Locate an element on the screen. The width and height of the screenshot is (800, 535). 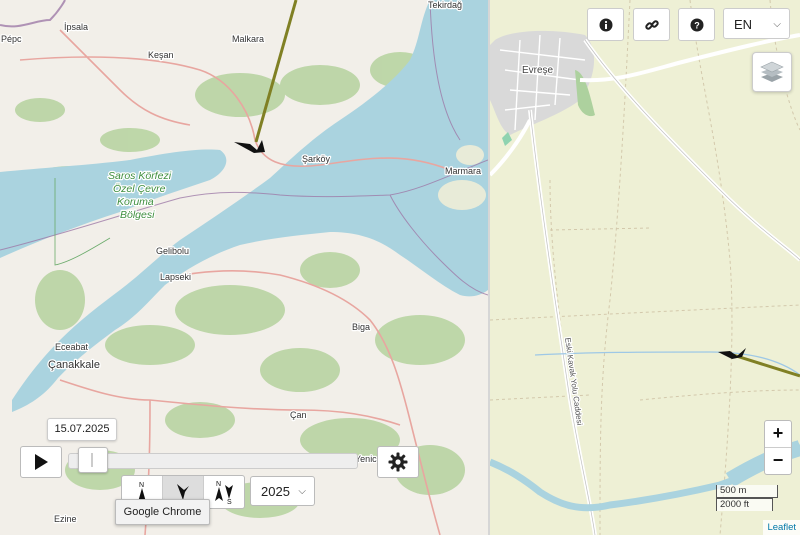
year-select-value: 2025 is located at coordinates (275, 491).